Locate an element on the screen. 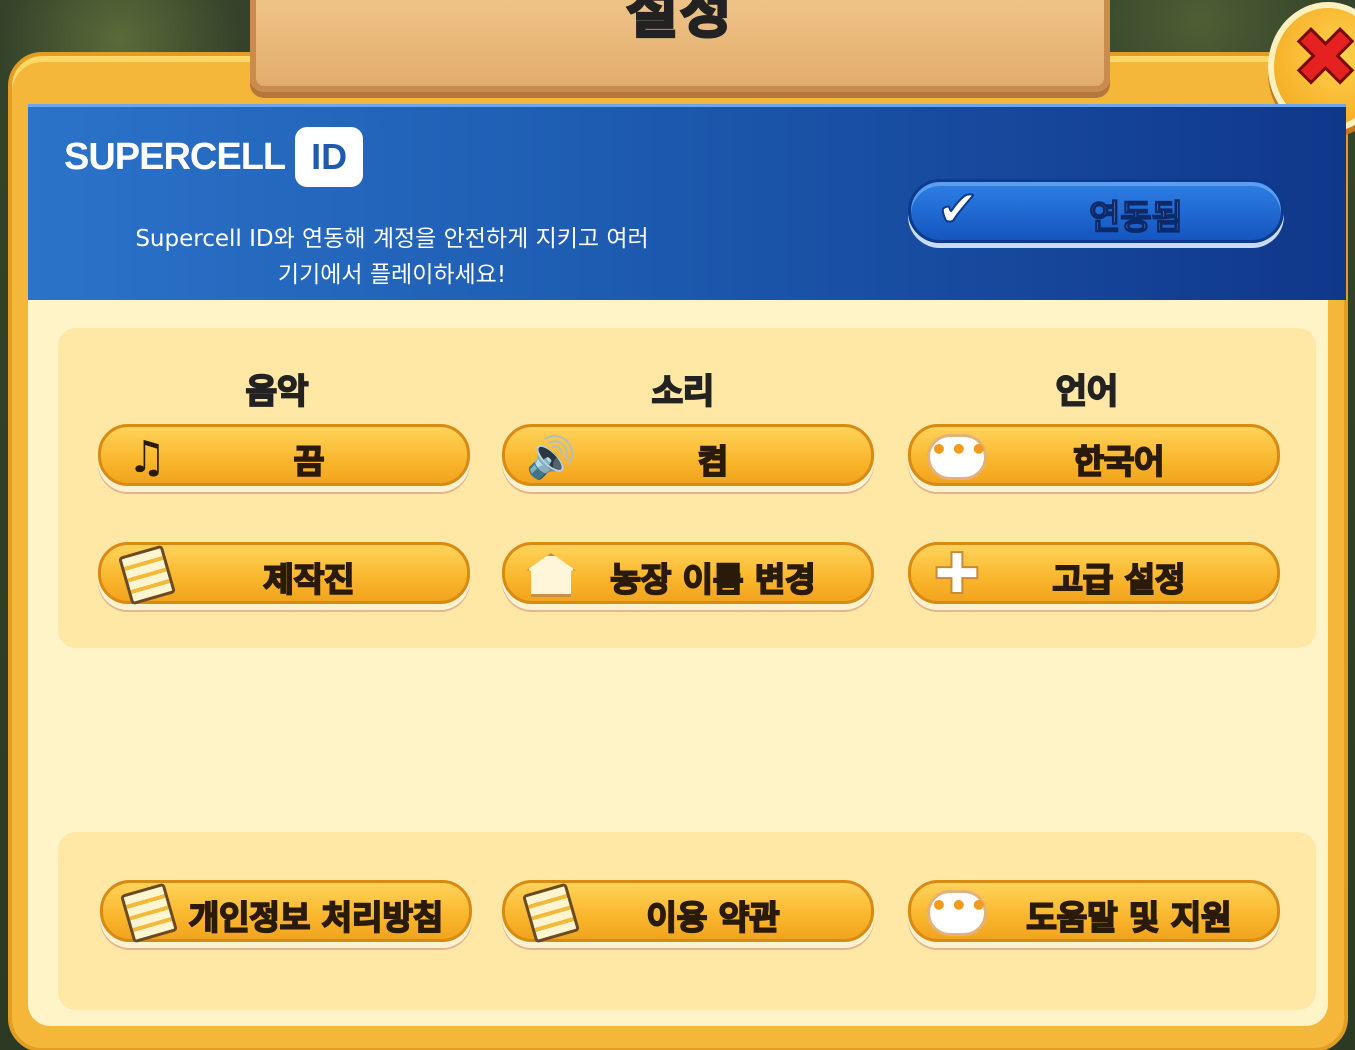  terms-of-service-label: 이용 약관 is located at coordinates (713, 917).